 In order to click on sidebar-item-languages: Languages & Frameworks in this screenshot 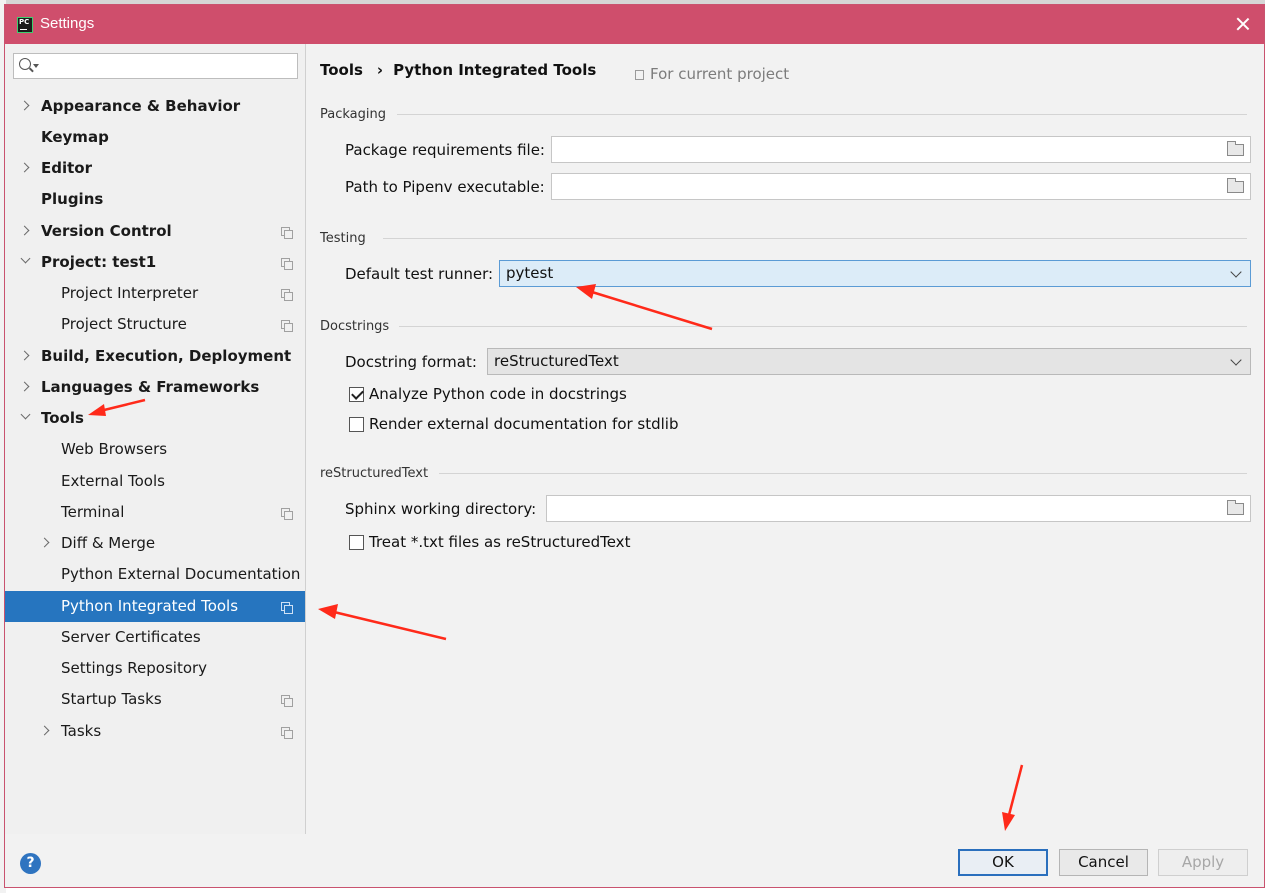, I will do `click(155, 387)`.